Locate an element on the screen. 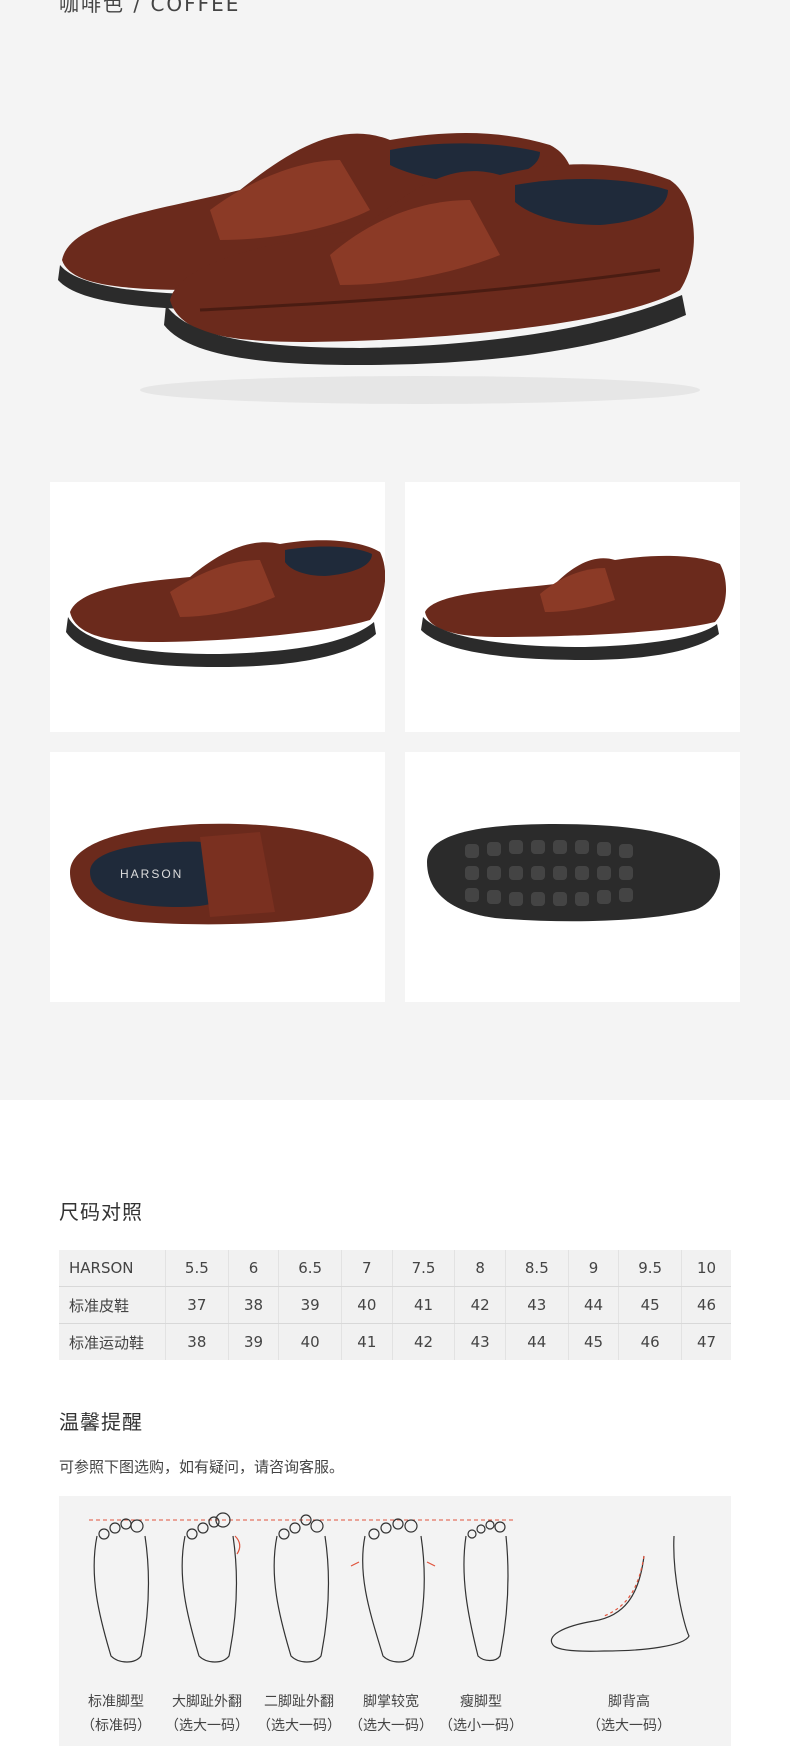 The width and height of the screenshot is (790, 1746). foot-type-name: 二脚趾外翻 is located at coordinates (299, 1702).